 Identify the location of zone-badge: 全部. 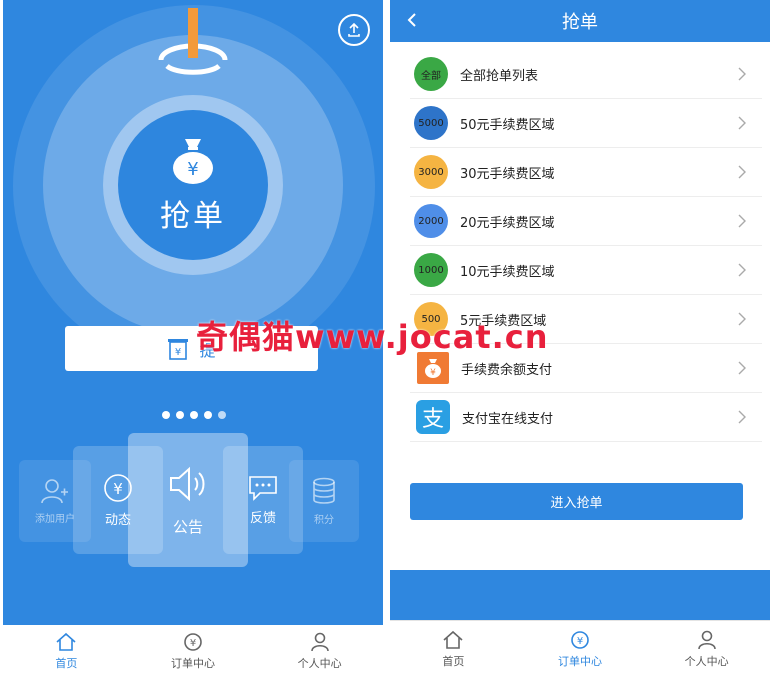
(431, 74).